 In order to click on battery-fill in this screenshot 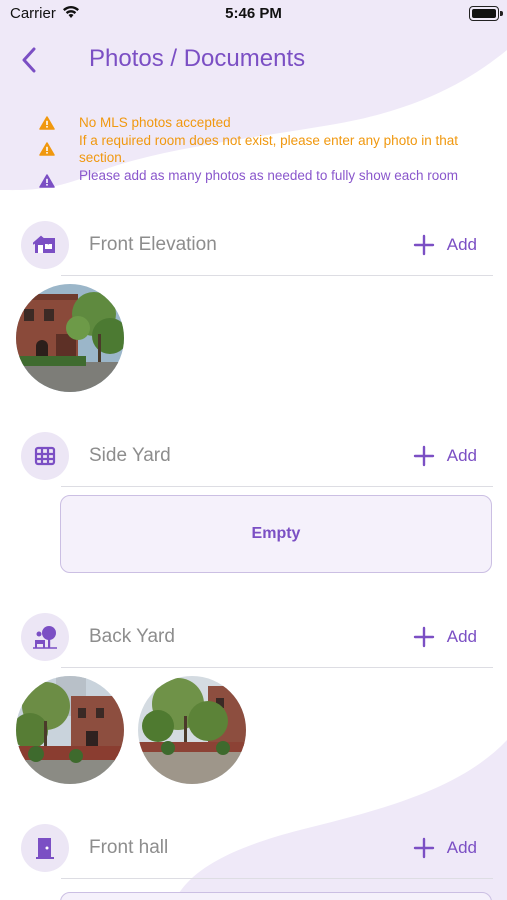, I will do `click(484, 13)`.